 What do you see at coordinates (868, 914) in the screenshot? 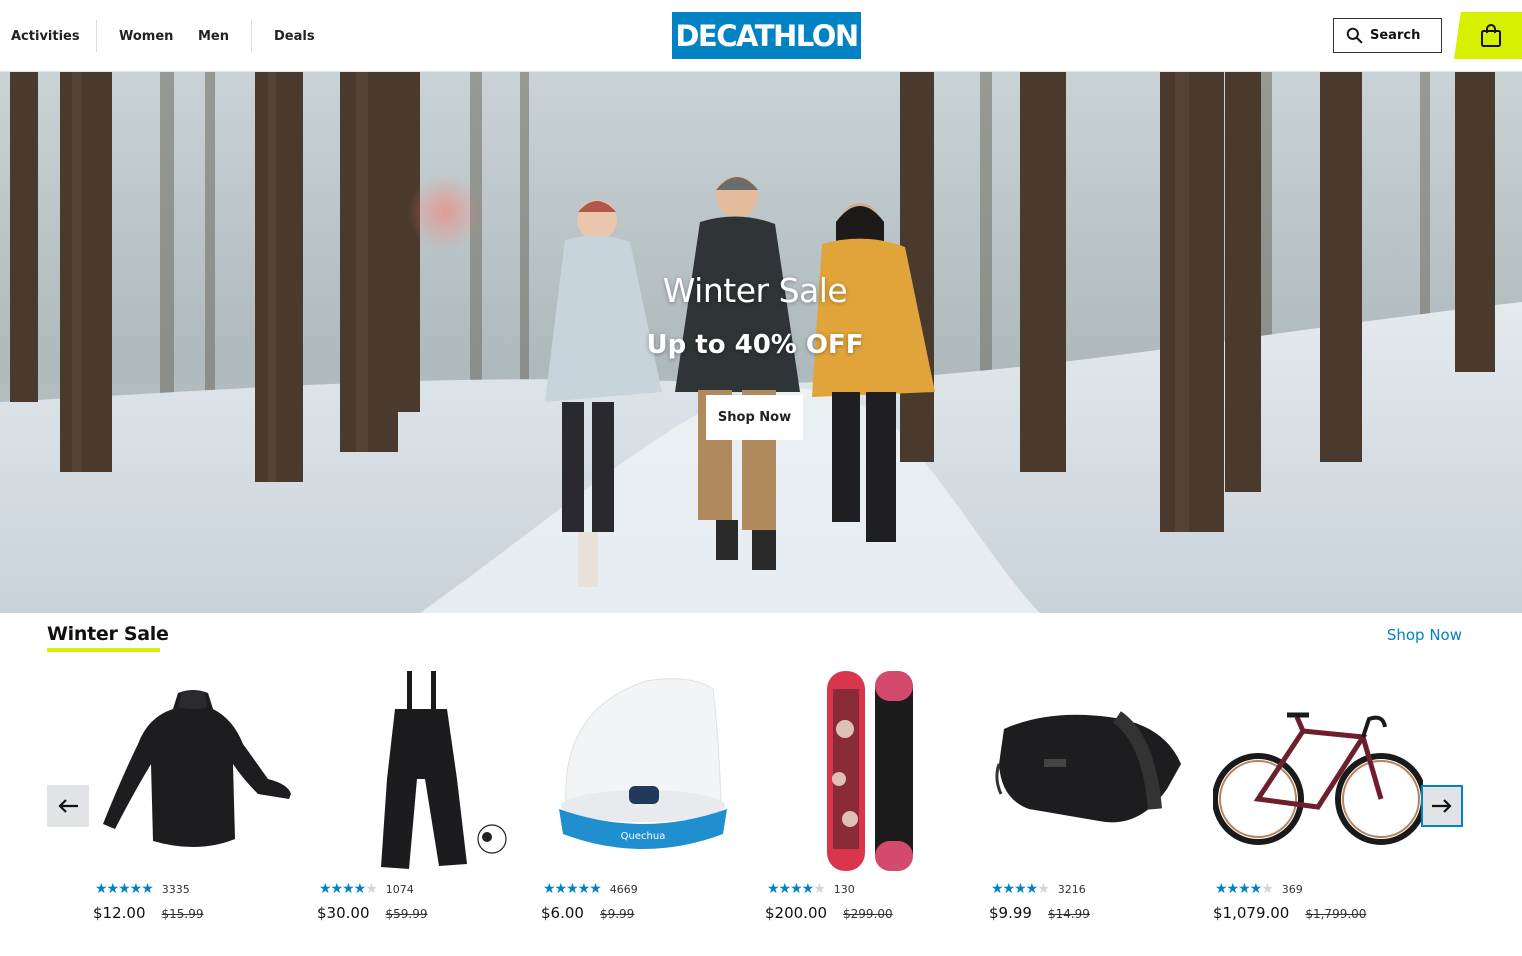
I see `original-price: $299.00` at bounding box center [868, 914].